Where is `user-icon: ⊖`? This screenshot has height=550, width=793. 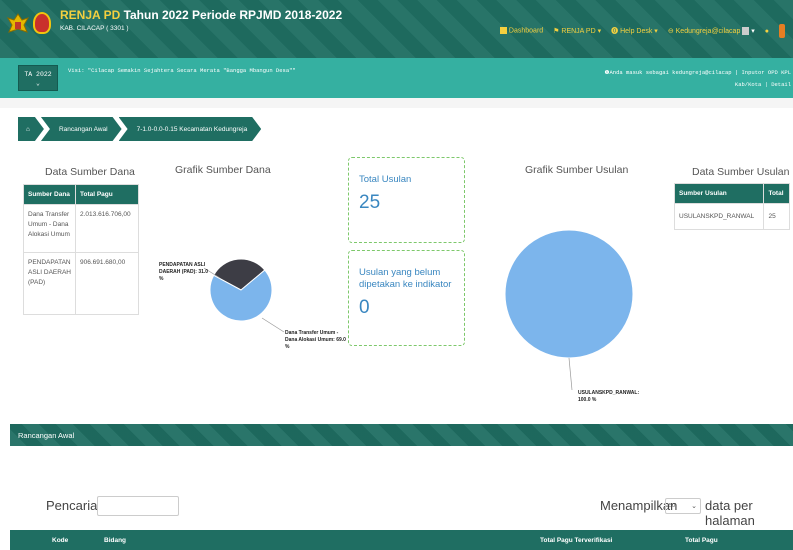
user-icon: ⊖ is located at coordinates (670, 31).